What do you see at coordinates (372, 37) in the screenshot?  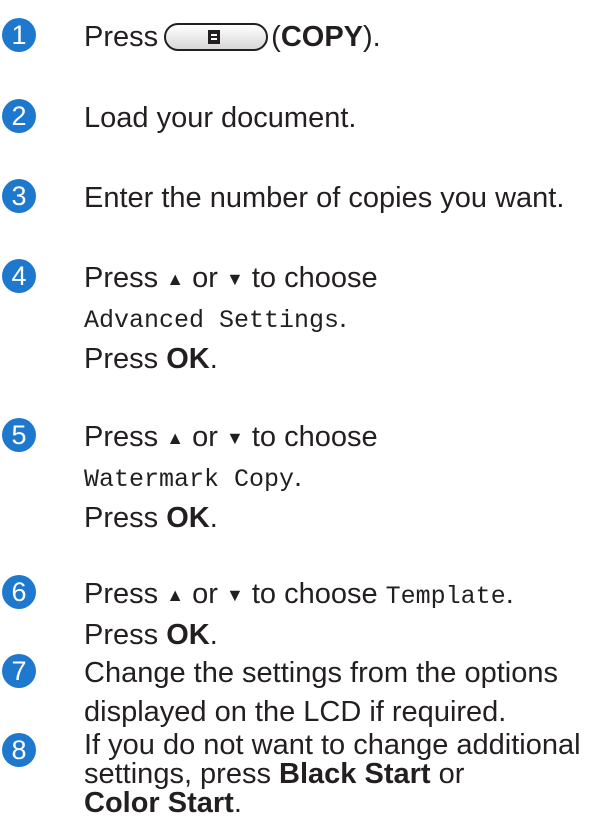 I see `paren-close: ).` at bounding box center [372, 37].